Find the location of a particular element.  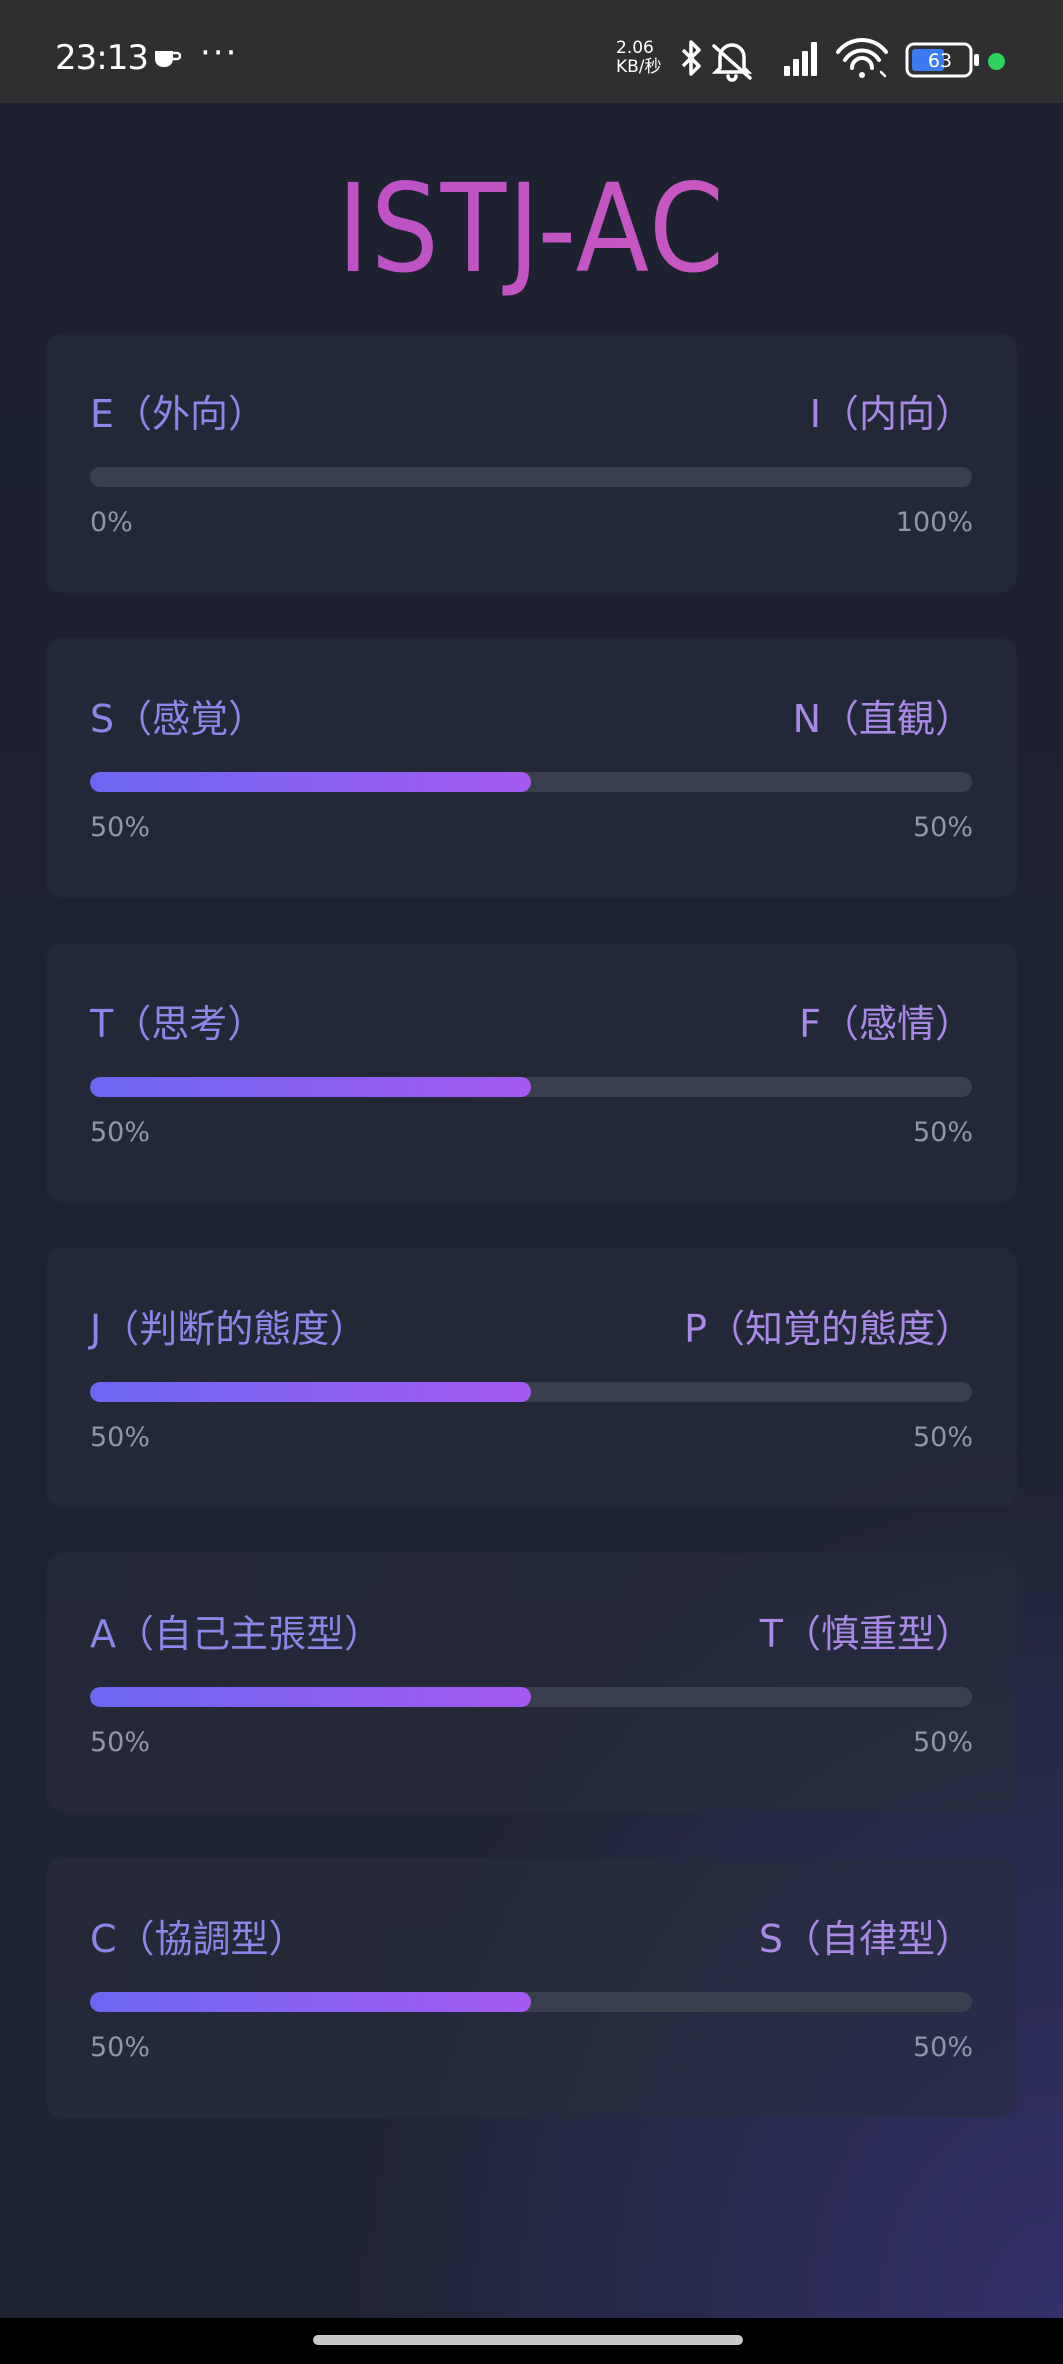

scale-right-percent: 100% is located at coordinates (934, 522).